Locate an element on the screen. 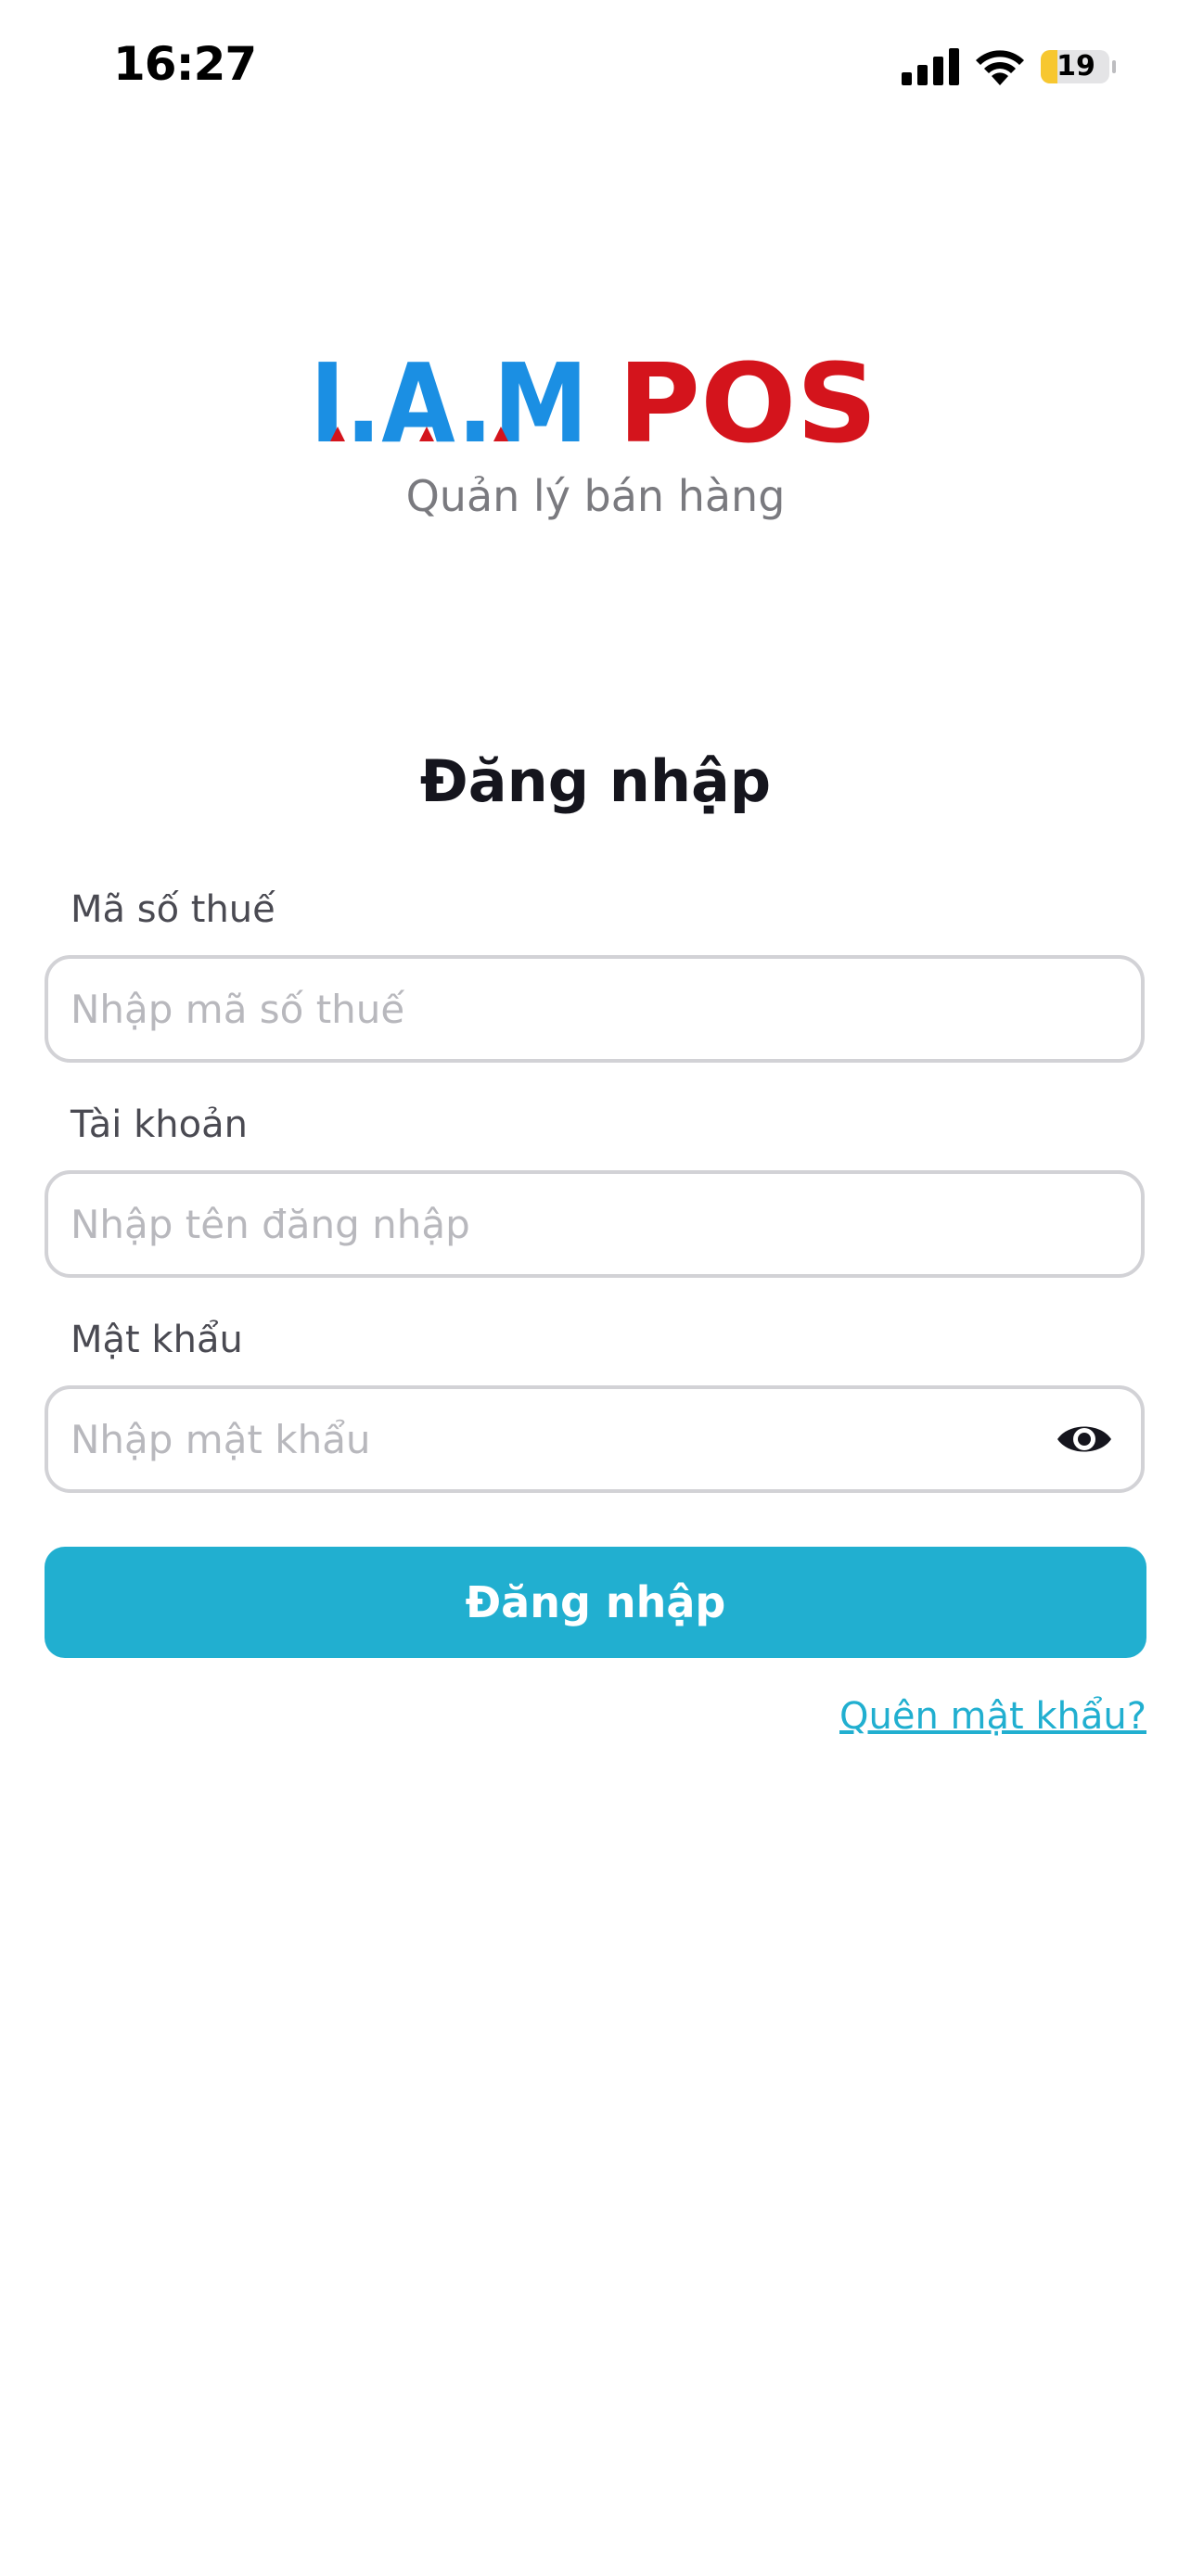 The height and width of the screenshot is (2576, 1191). password-field is located at coordinates (595, 1439).